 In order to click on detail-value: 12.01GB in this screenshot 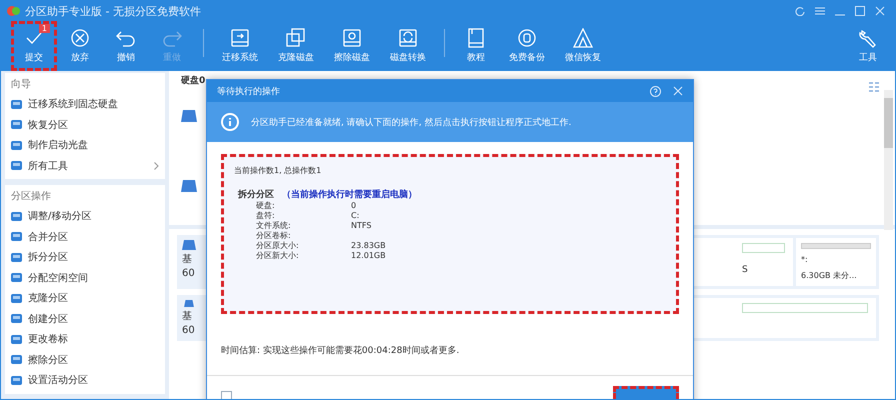, I will do `click(368, 256)`.